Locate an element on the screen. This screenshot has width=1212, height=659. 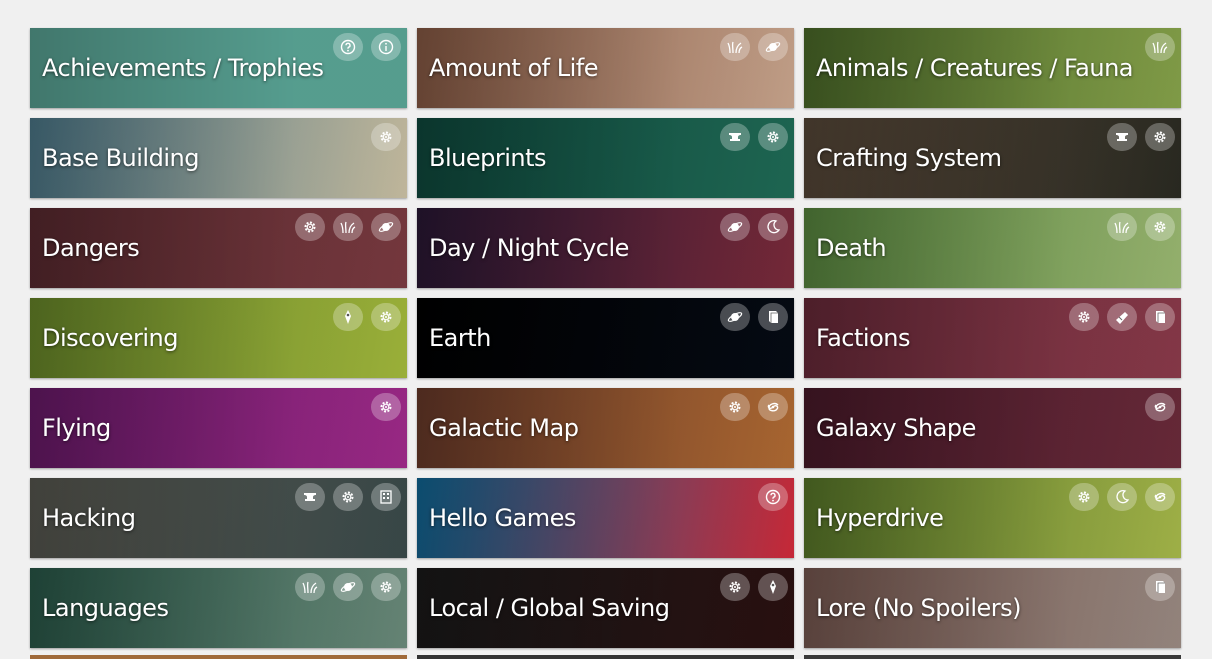
card-title: Achievements / Trophies is located at coordinates (183, 68).